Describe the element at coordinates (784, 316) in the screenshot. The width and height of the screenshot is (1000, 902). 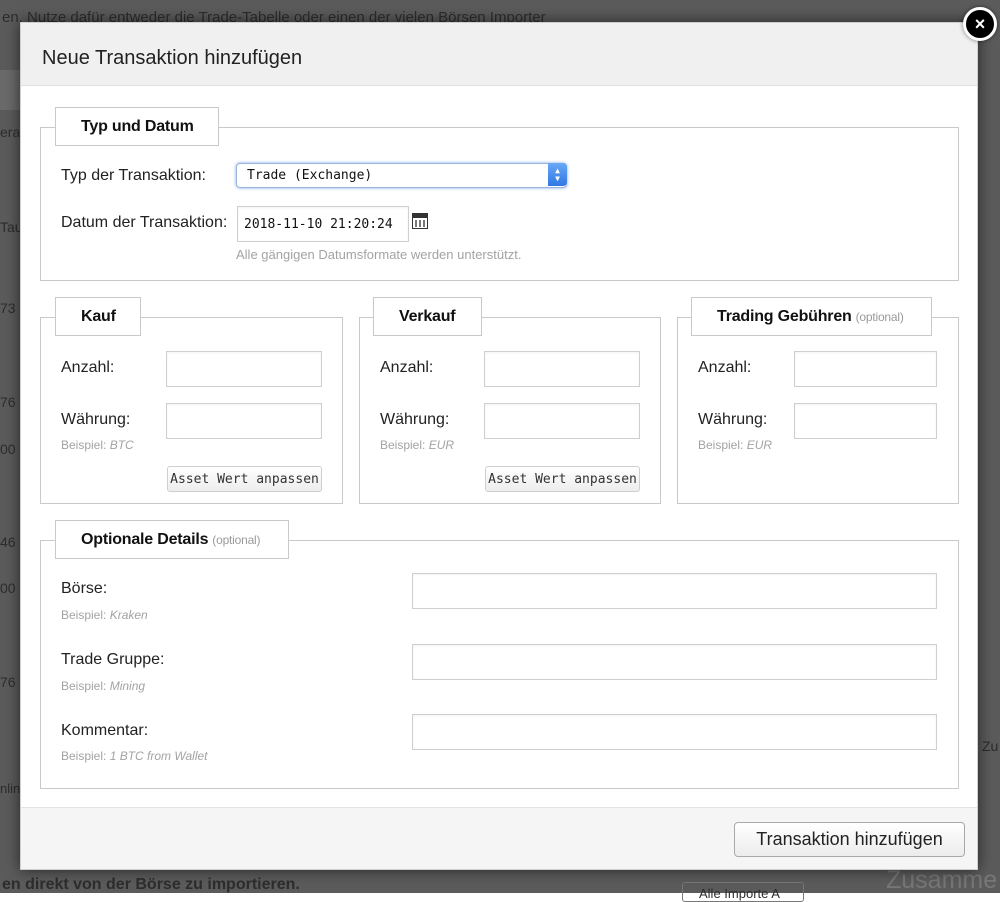
I see `fees-legend-text: Trading Gebühren` at that location.